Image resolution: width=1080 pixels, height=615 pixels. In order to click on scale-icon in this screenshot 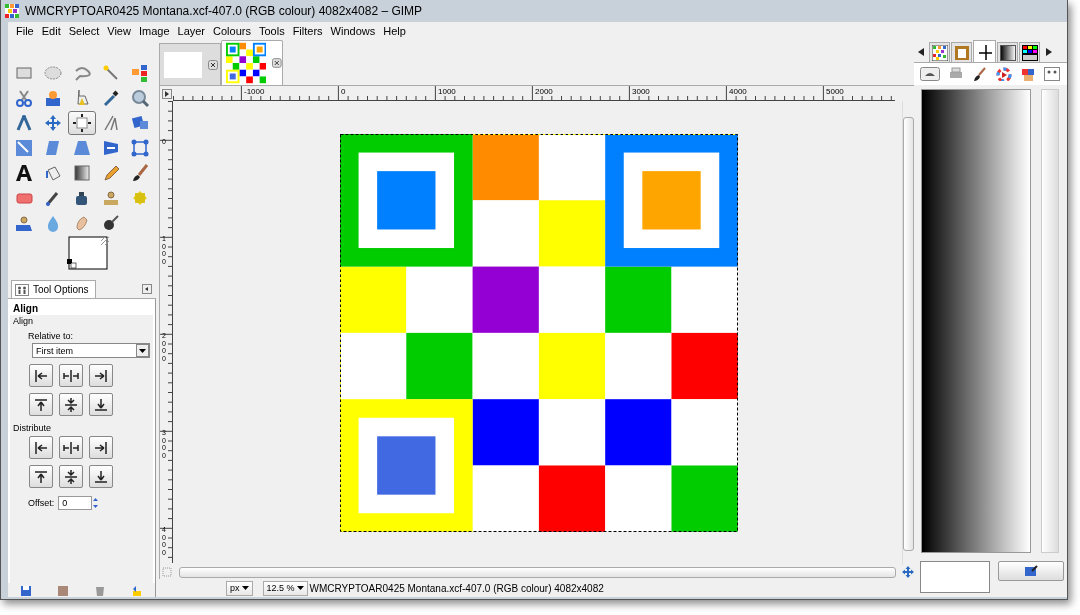, I will do `click(24, 148)`.